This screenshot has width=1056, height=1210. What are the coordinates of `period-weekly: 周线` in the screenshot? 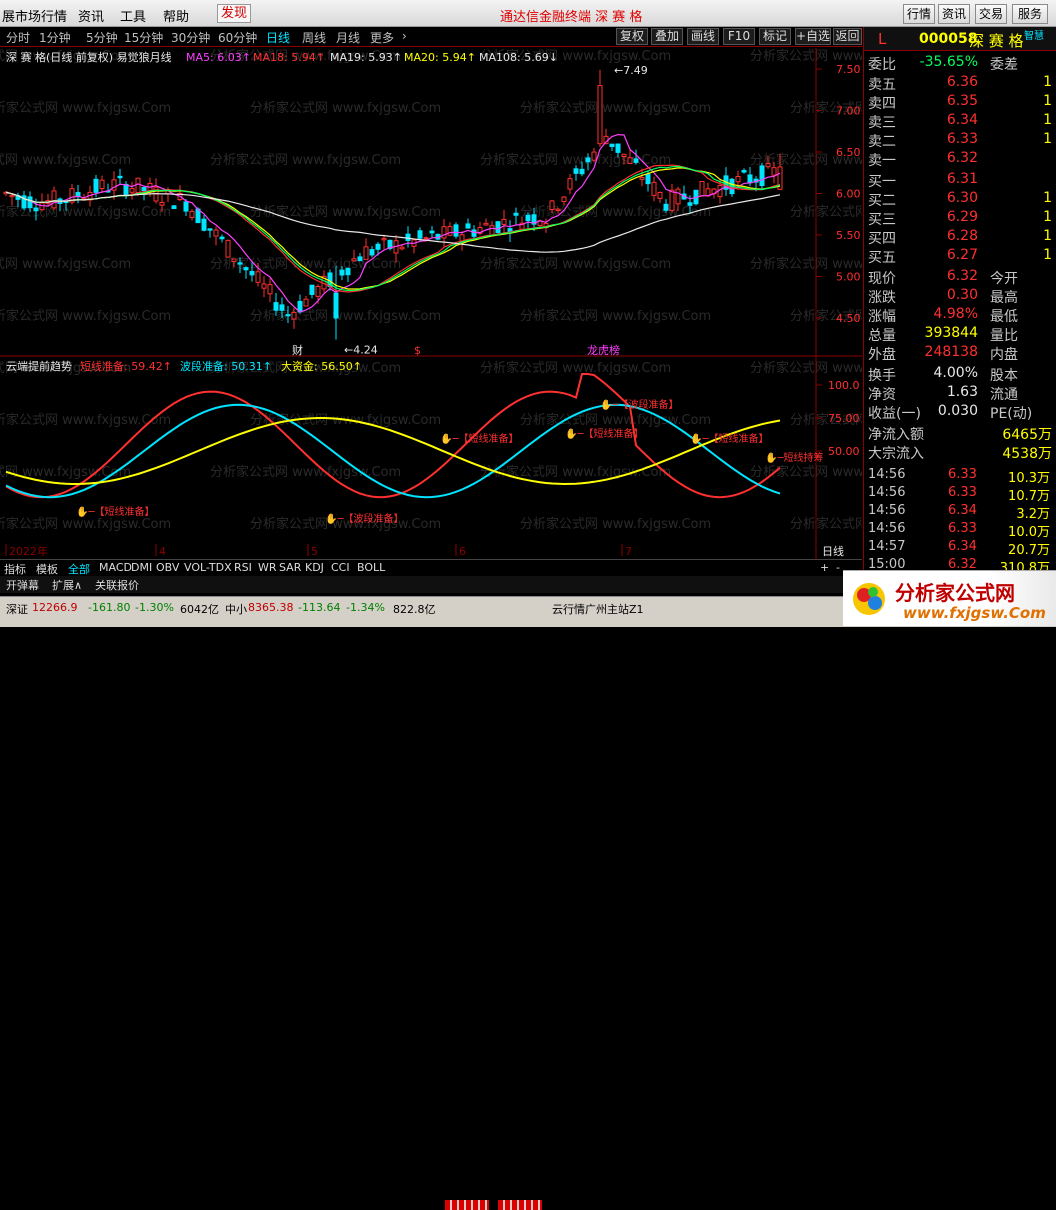 It's located at (314, 37).